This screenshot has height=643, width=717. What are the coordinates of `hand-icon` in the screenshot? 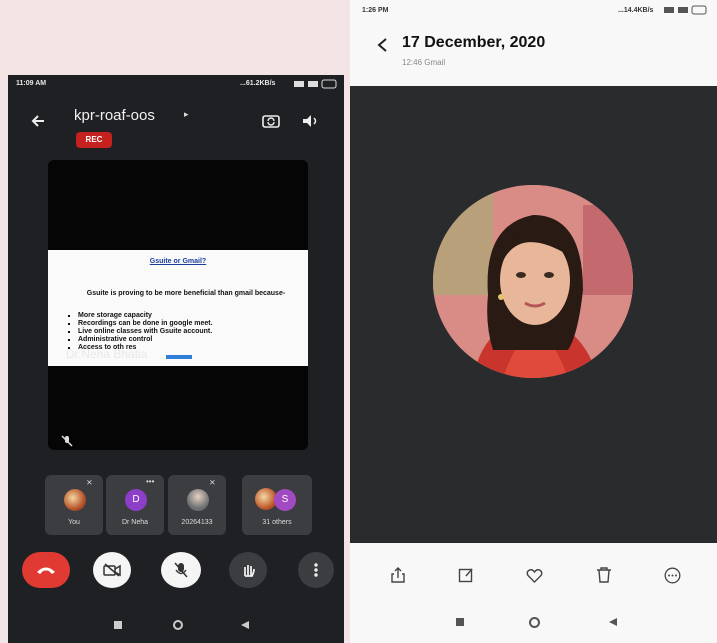 It's located at (249, 571).